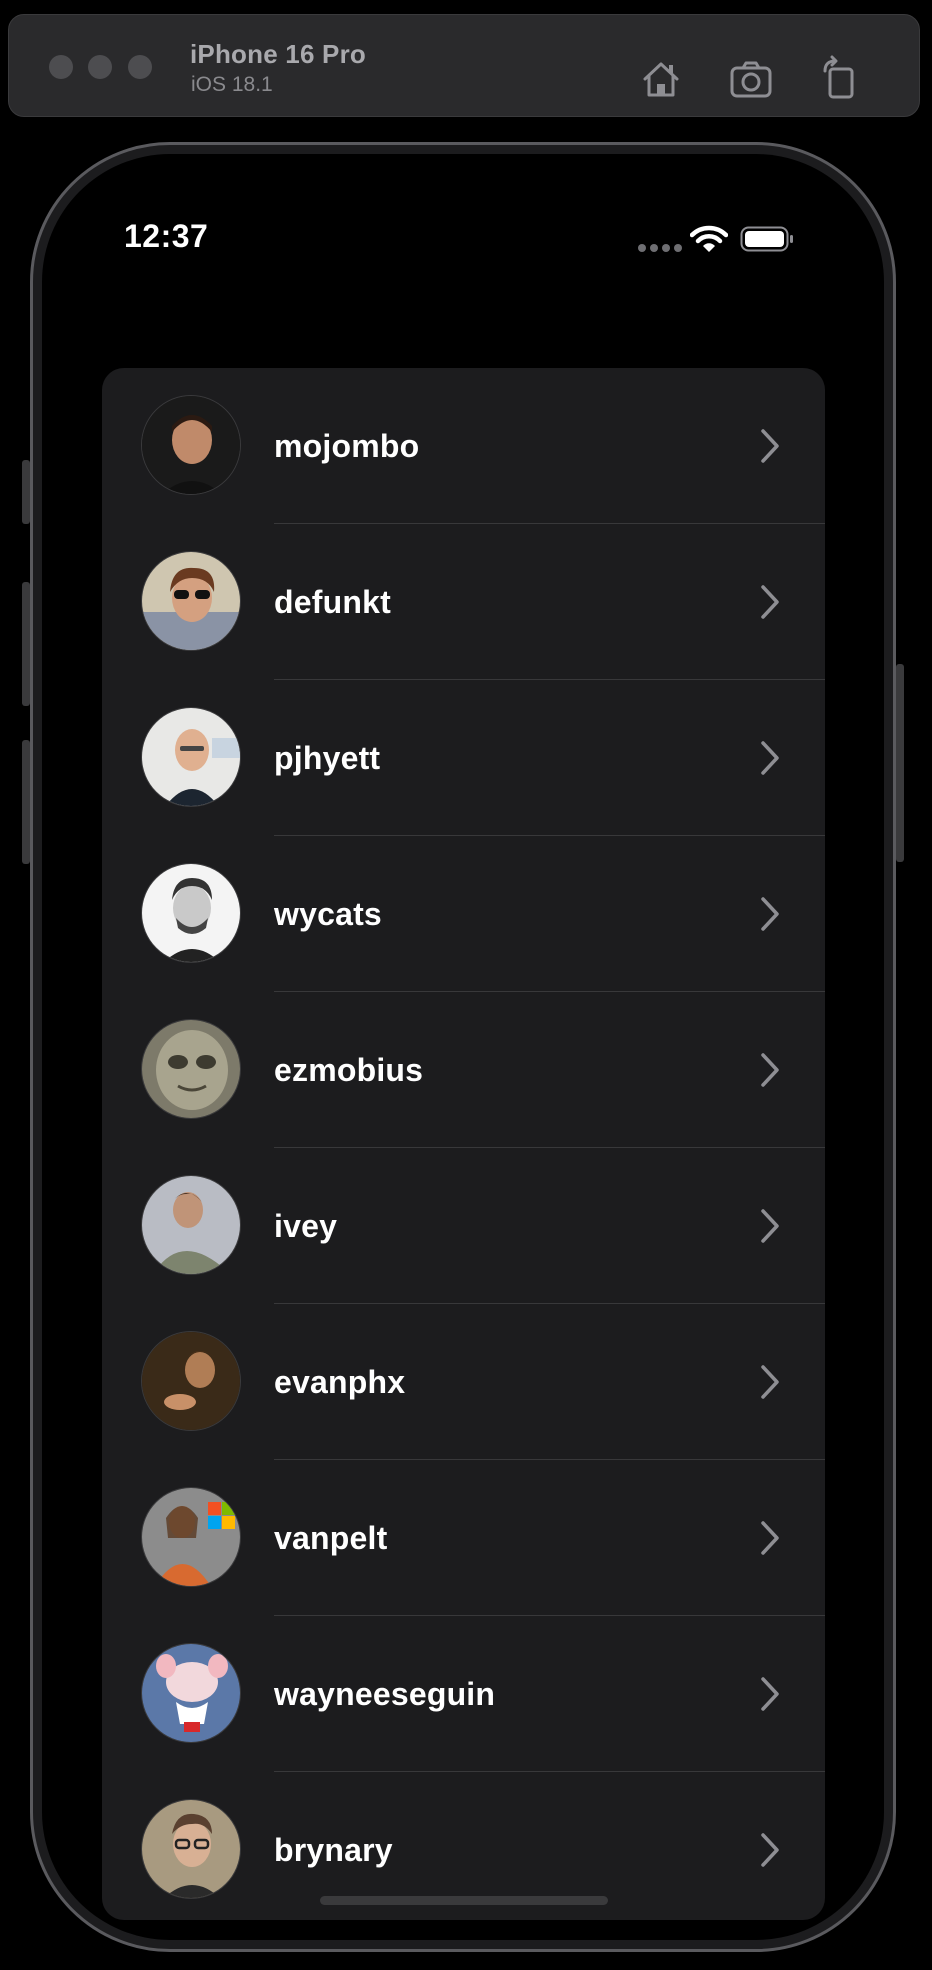  I want to click on user-login: mojombo, so click(347, 446).